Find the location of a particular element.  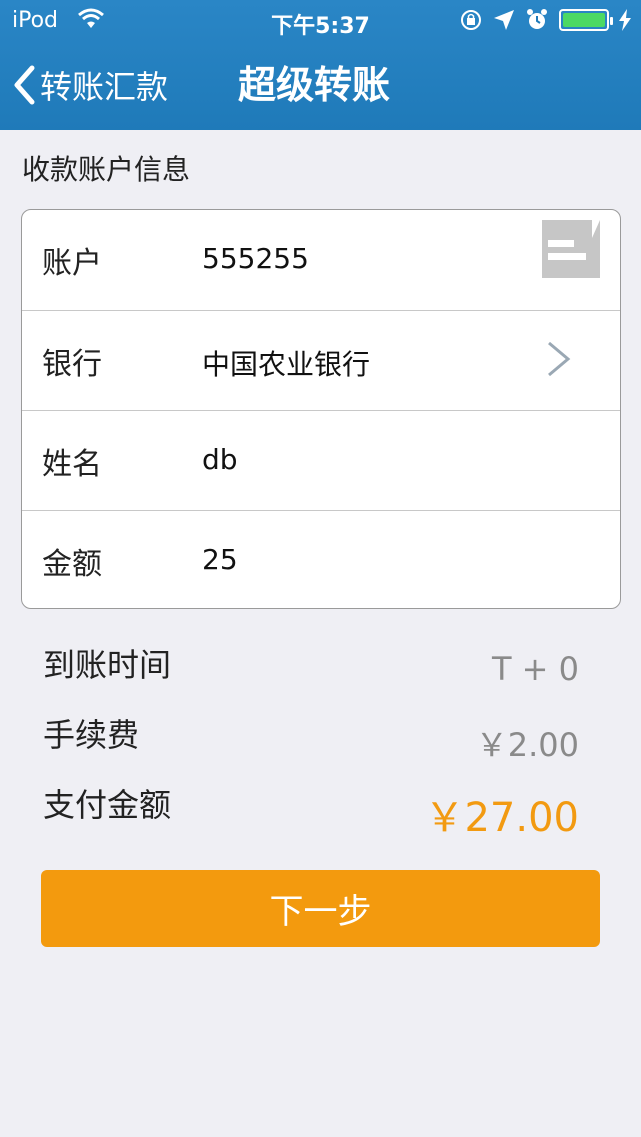

amount-field: 25 is located at coordinates (220, 559).